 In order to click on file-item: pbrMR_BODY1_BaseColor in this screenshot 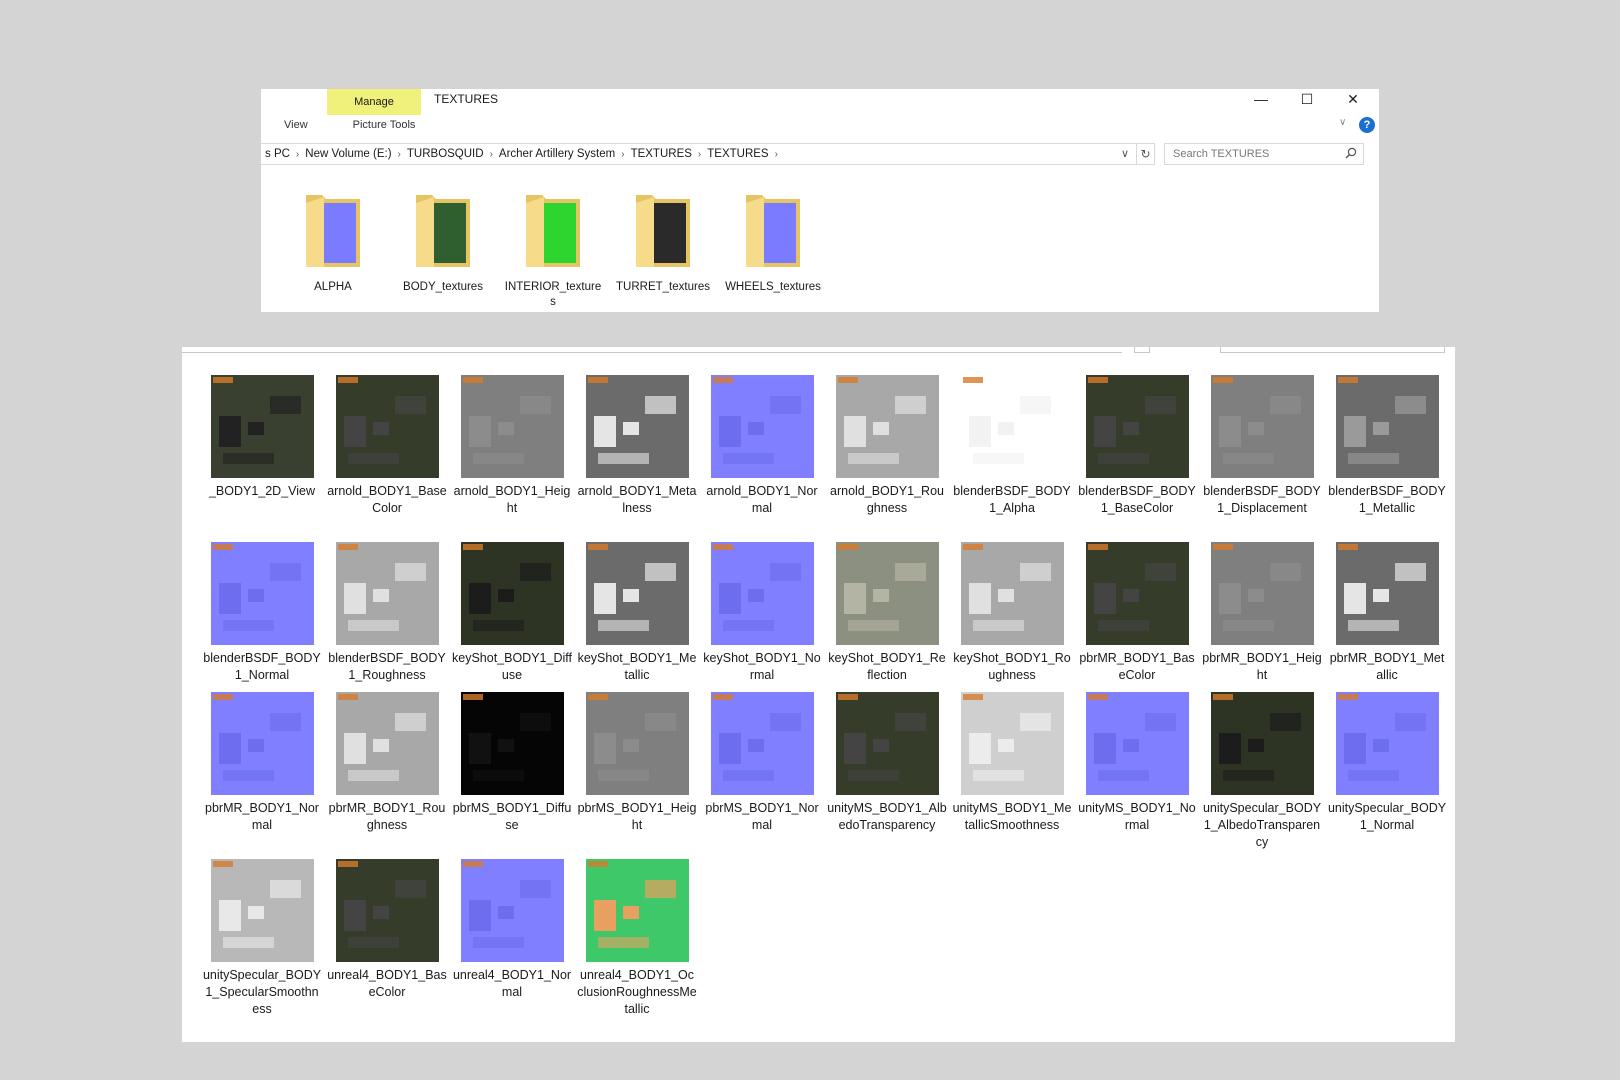, I will do `click(1137, 613)`.